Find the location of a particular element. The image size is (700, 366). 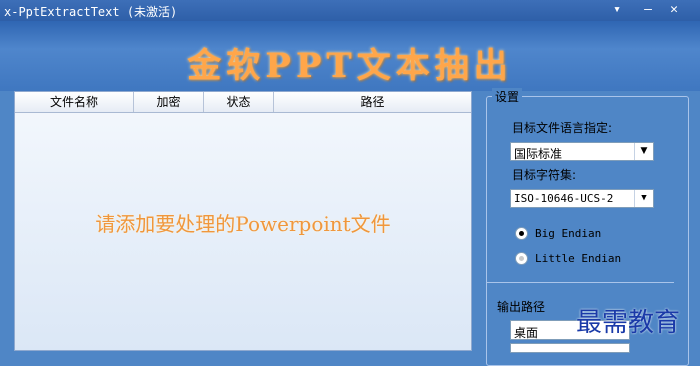

window-title: x-PptExtractText (未激活) is located at coordinates (91, 12).